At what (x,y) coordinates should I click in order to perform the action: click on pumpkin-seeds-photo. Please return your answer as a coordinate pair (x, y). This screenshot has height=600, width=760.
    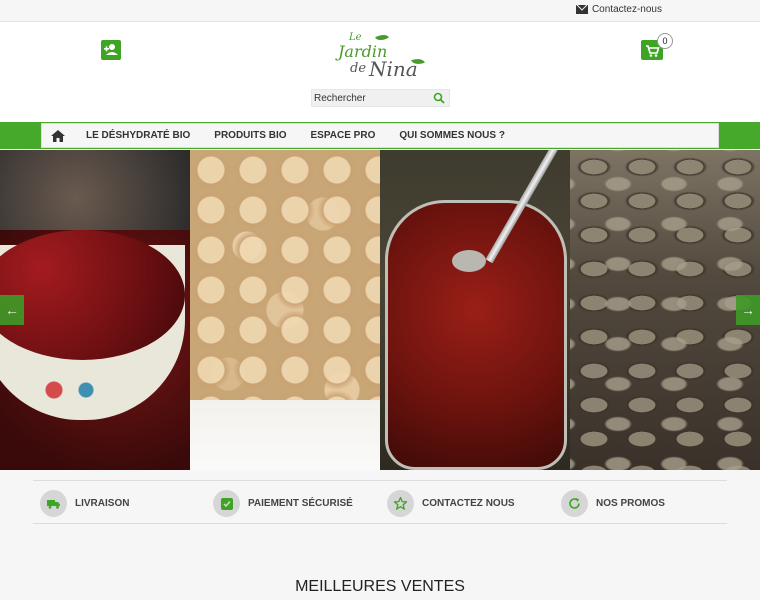
    Looking at the image, I should click on (665, 310).